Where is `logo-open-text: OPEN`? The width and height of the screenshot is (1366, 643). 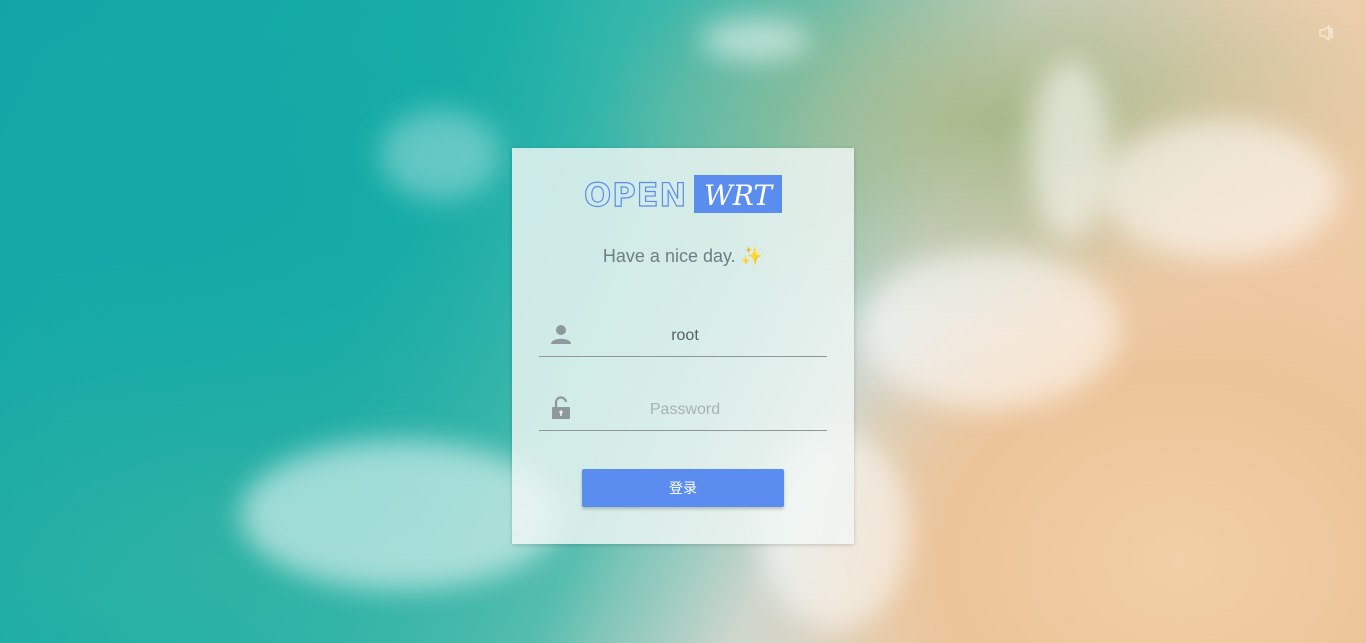 logo-open-text: OPEN is located at coordinates (635, 195).